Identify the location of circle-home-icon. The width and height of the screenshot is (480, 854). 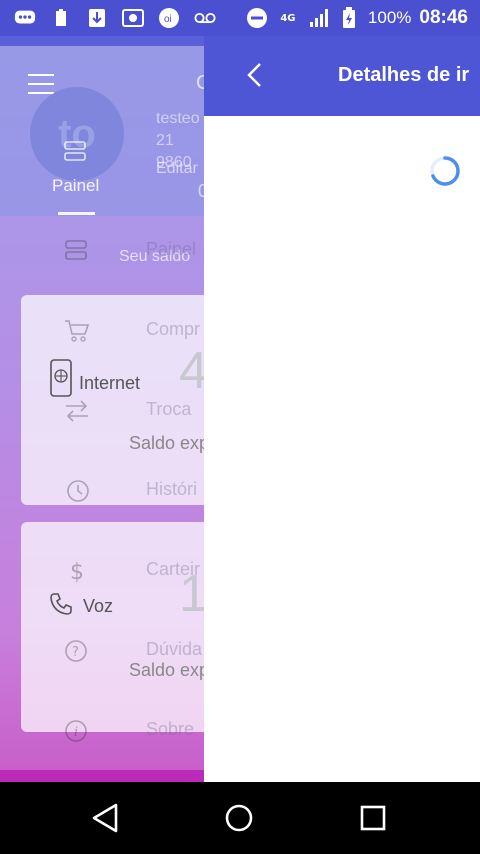
(239, 818).